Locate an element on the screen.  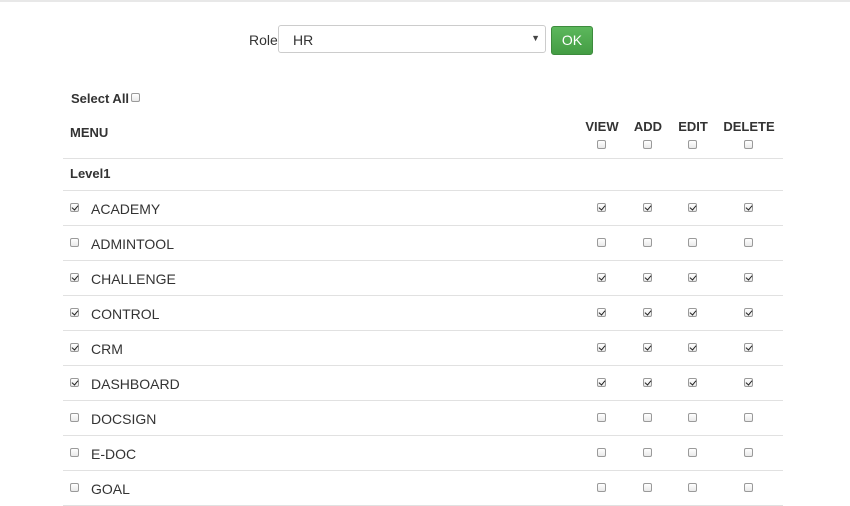
select-all-checkbox is located at coordinates (135, 97).